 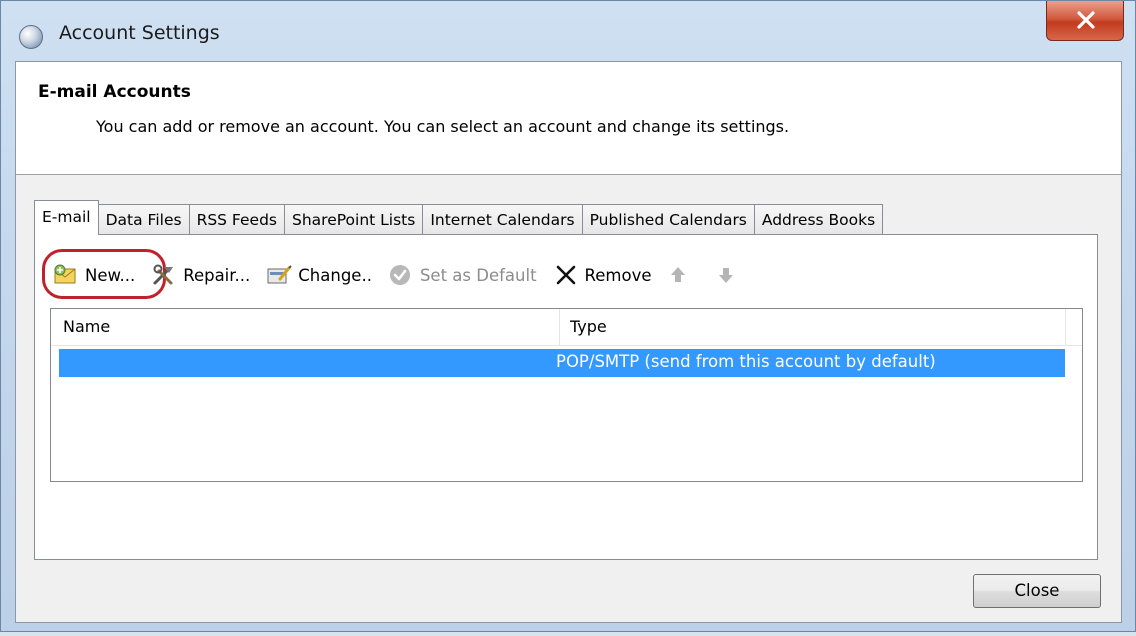 I want to click on remove-x-icon, so click(x=566, y=275).